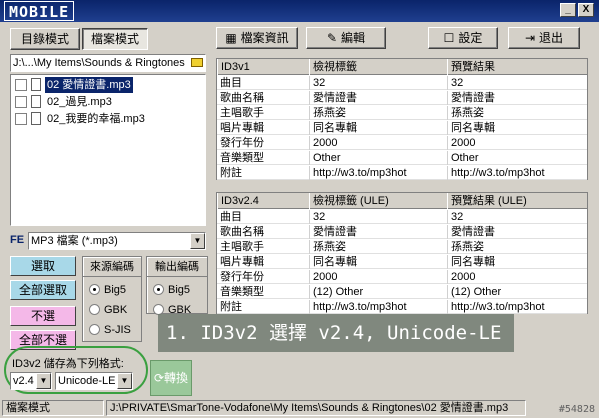  I want to click on select-all-button: 全部選取, so click(43, 290).